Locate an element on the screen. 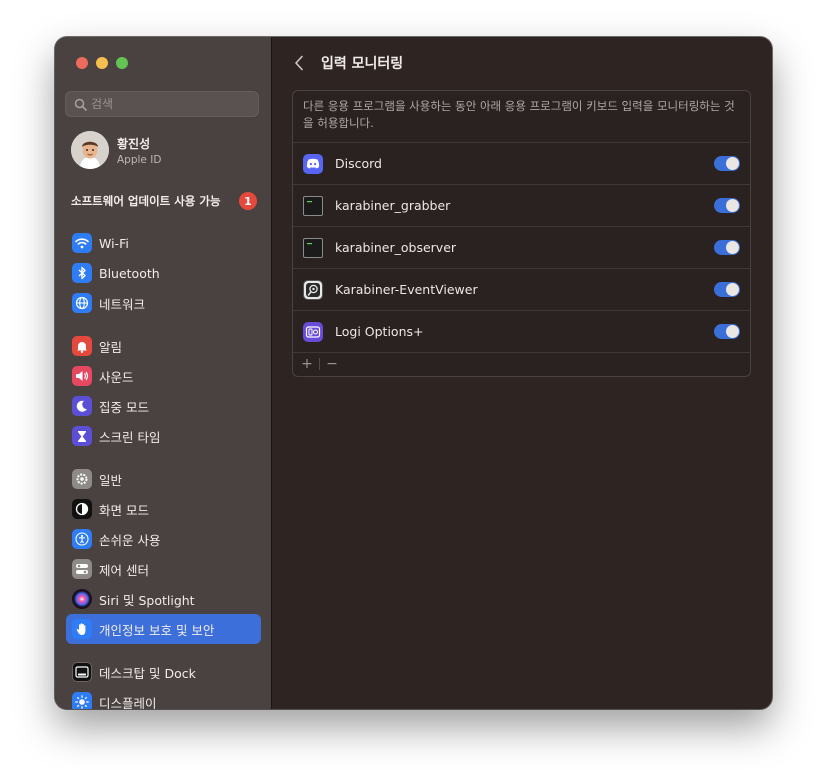 The image size is (827, 783). app-row-karabiner-eventviewer: Karabiner-EventViewer is located at coordinates (521, 290).